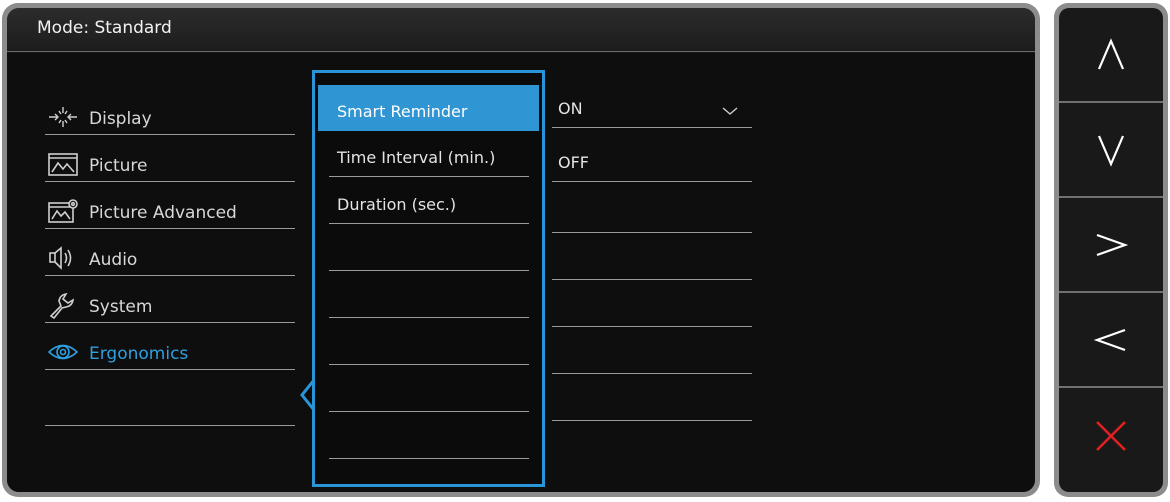 This screenshot has height=502, width=1170. Describe the element at coordinates (60, 258) in the screenshot. I see `speaker-icon` at that location.